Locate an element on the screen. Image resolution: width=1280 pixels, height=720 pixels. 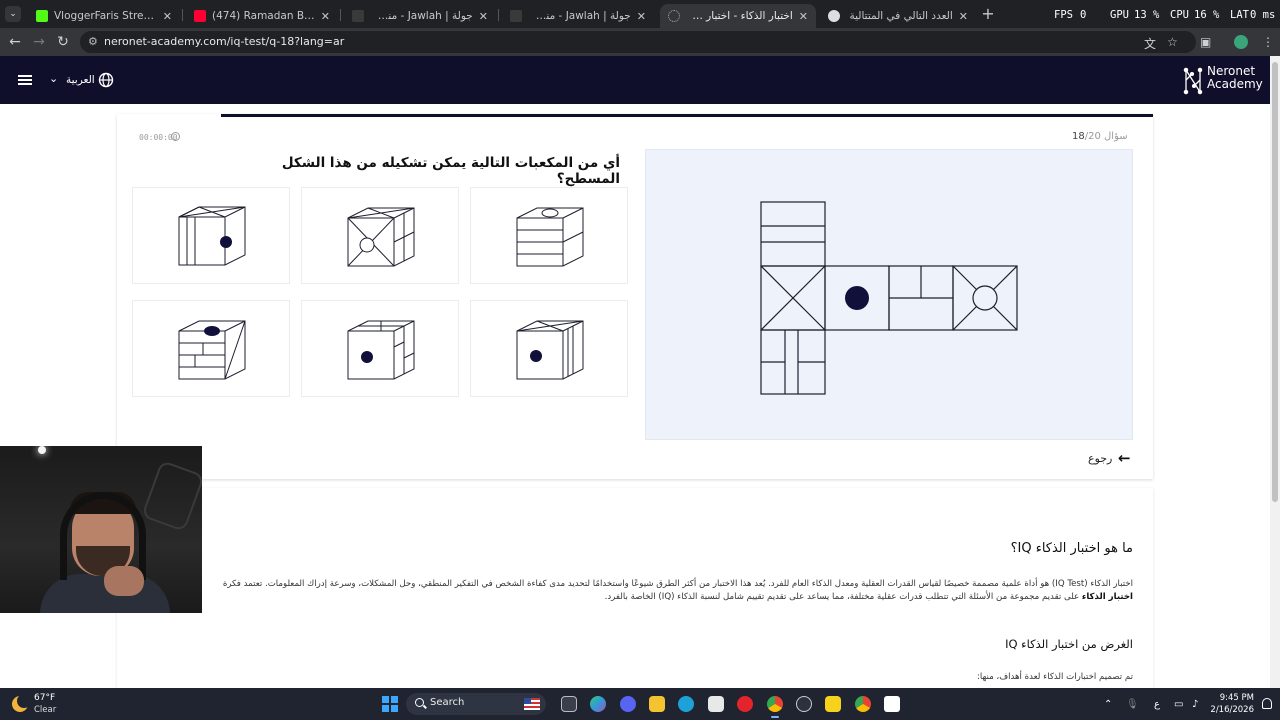
reload-icon: ↻ is located at coordinates (63, 42).